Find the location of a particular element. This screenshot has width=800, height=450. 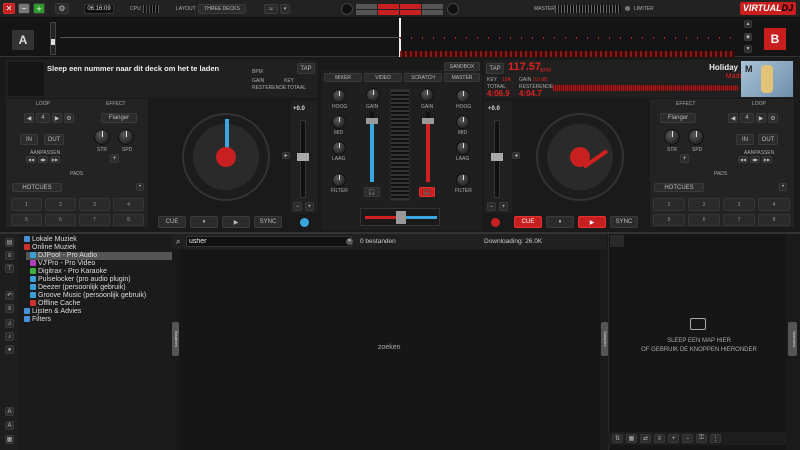

mixer-tab-scratch: SCRATCH is located at coordinates (423, 77).